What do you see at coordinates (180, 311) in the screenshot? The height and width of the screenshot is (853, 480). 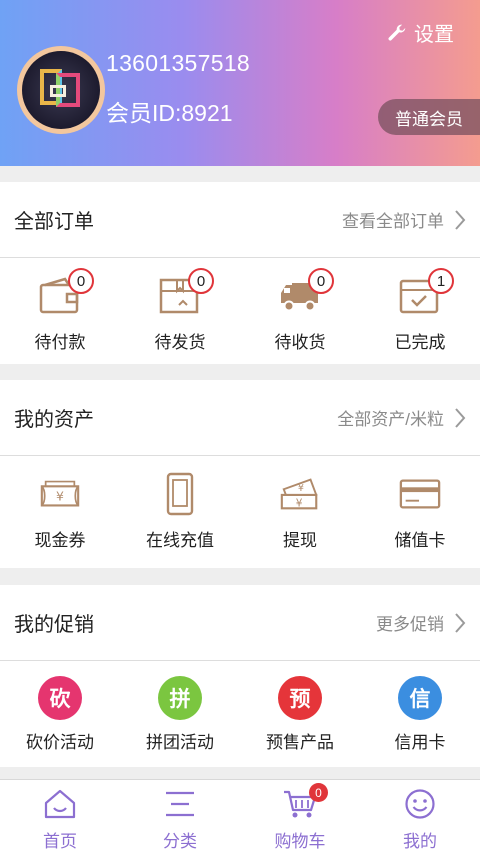 I see `order-pending-shipment: 0 待发货` at bounding box center [180, 311].